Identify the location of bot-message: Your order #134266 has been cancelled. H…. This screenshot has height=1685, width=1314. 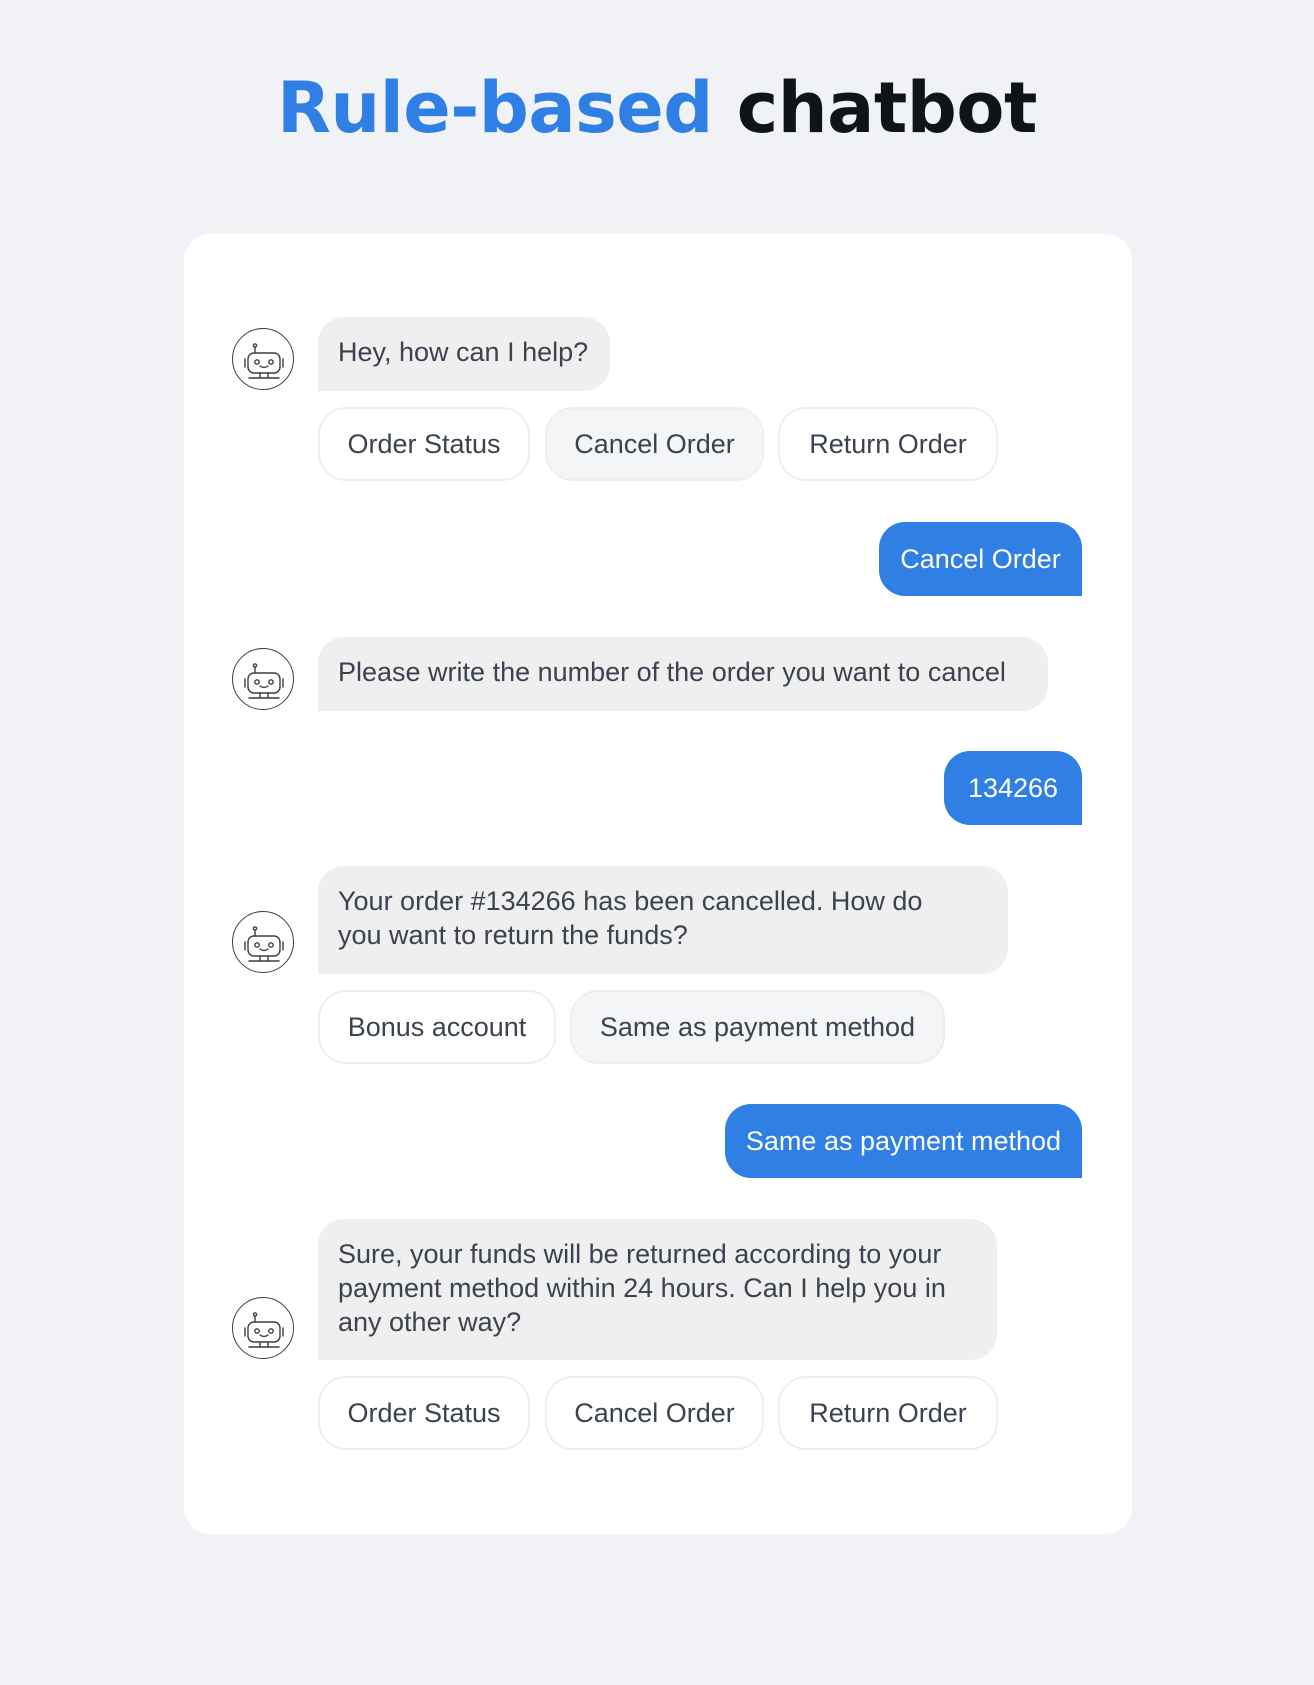
(663, 920).